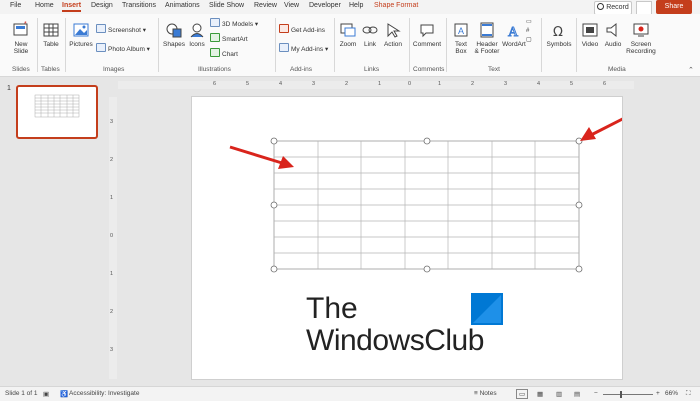 The height and width of the screenshot is (401, 700). What do you see at coordinates (124, 30) in the screenshot?
I see `screenshot-label: Screenshot` at bounding box center [124, 30].